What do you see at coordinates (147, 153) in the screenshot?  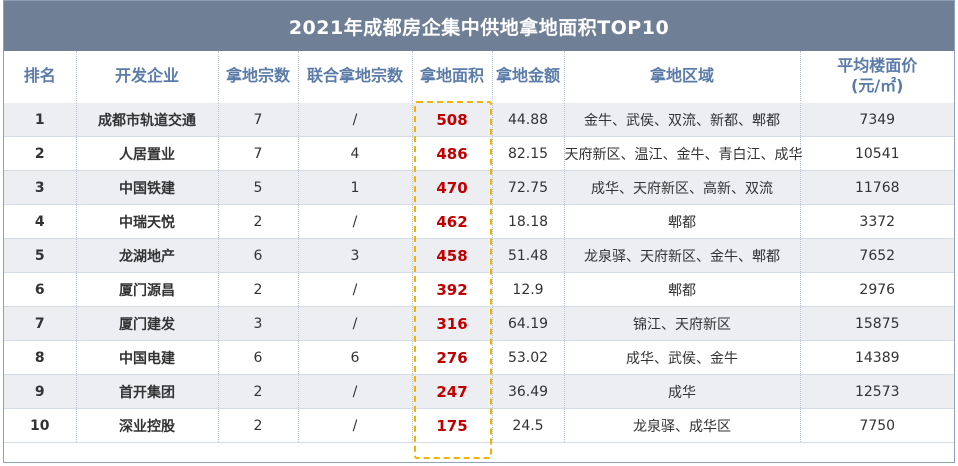 I see `cell-company: 人居置业` at bounding box center [147, 153].